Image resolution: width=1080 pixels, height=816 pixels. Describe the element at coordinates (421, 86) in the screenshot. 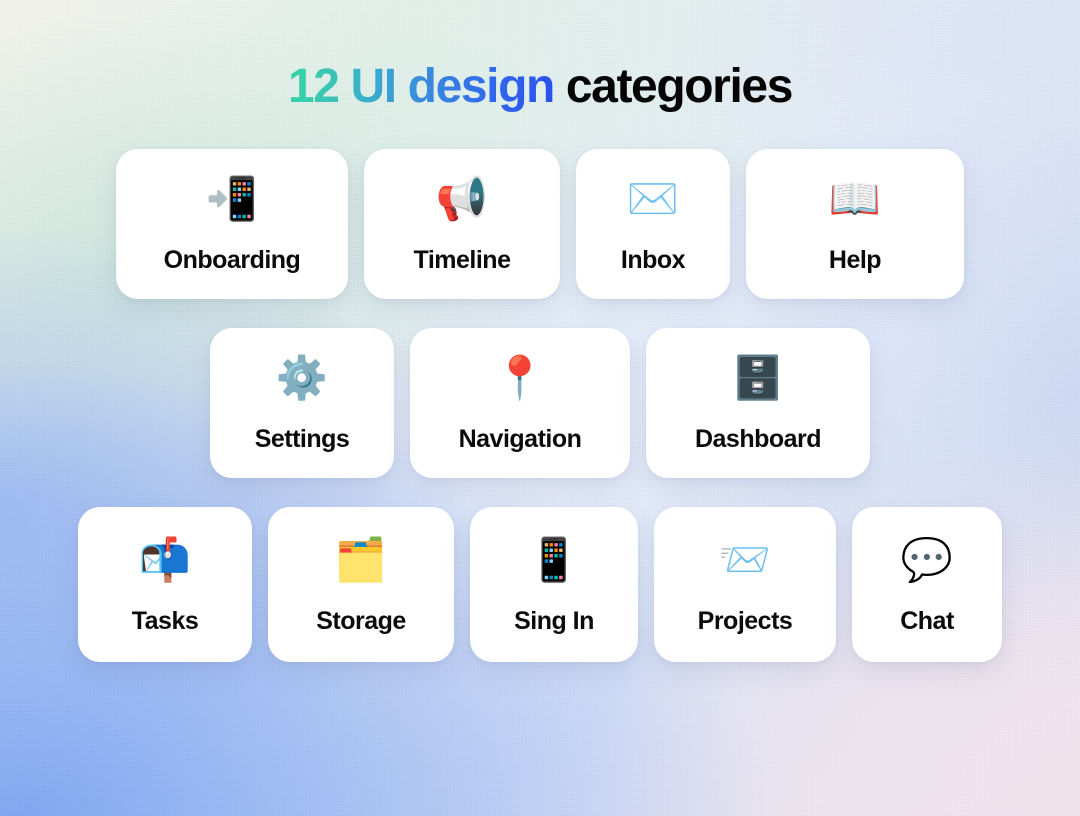

I see `page-title-gradient-text: 12 UI design` at that location.